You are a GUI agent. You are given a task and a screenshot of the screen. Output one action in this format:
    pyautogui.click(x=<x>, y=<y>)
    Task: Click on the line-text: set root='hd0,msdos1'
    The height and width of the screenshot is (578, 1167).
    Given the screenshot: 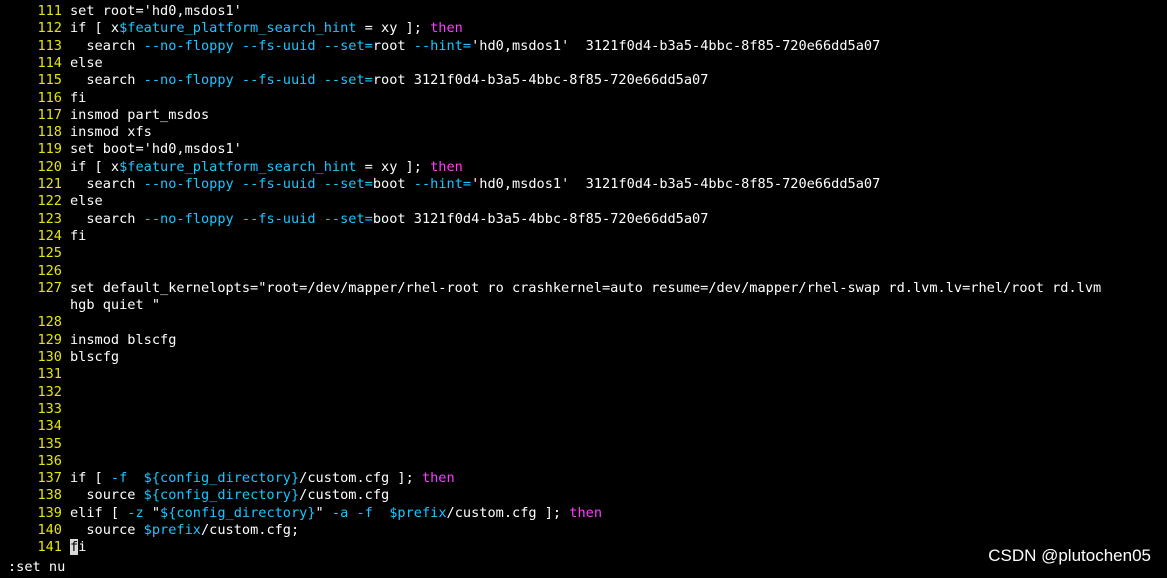 What is the action you would take?
    pyautogui.click(x=156, y=11)
    